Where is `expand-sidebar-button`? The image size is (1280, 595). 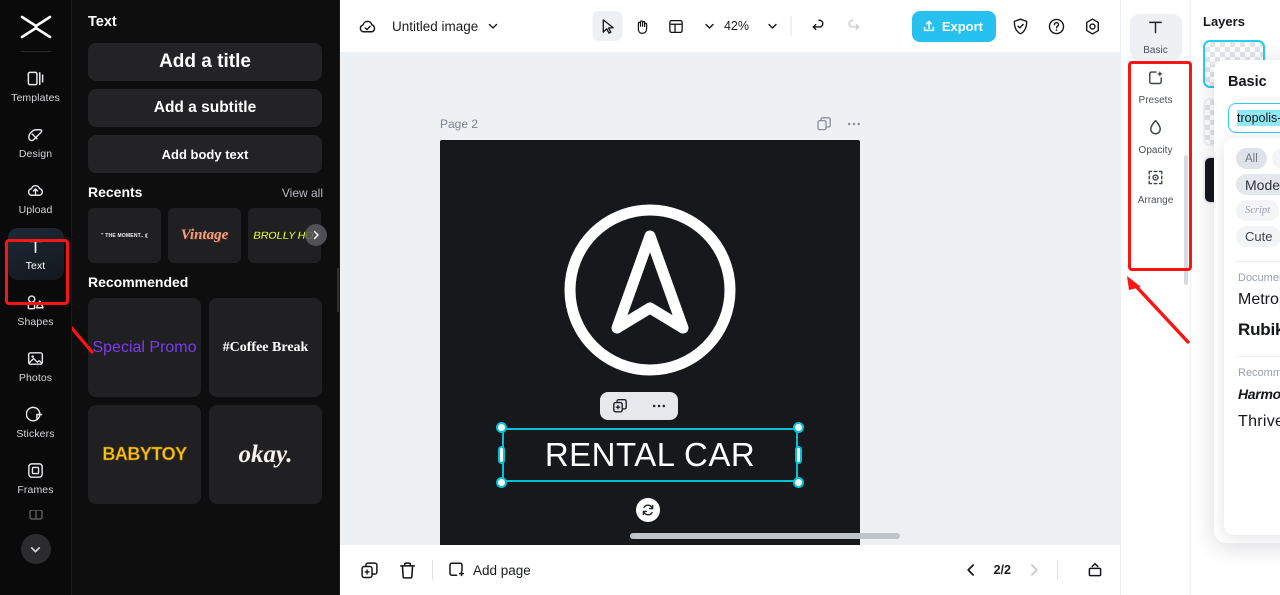 expand-sidebar-button is located at coordinates (35, 549).